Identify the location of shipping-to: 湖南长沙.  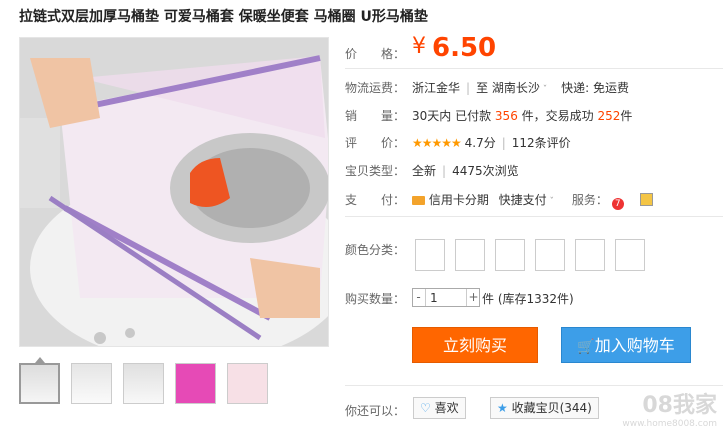
(516, 88).